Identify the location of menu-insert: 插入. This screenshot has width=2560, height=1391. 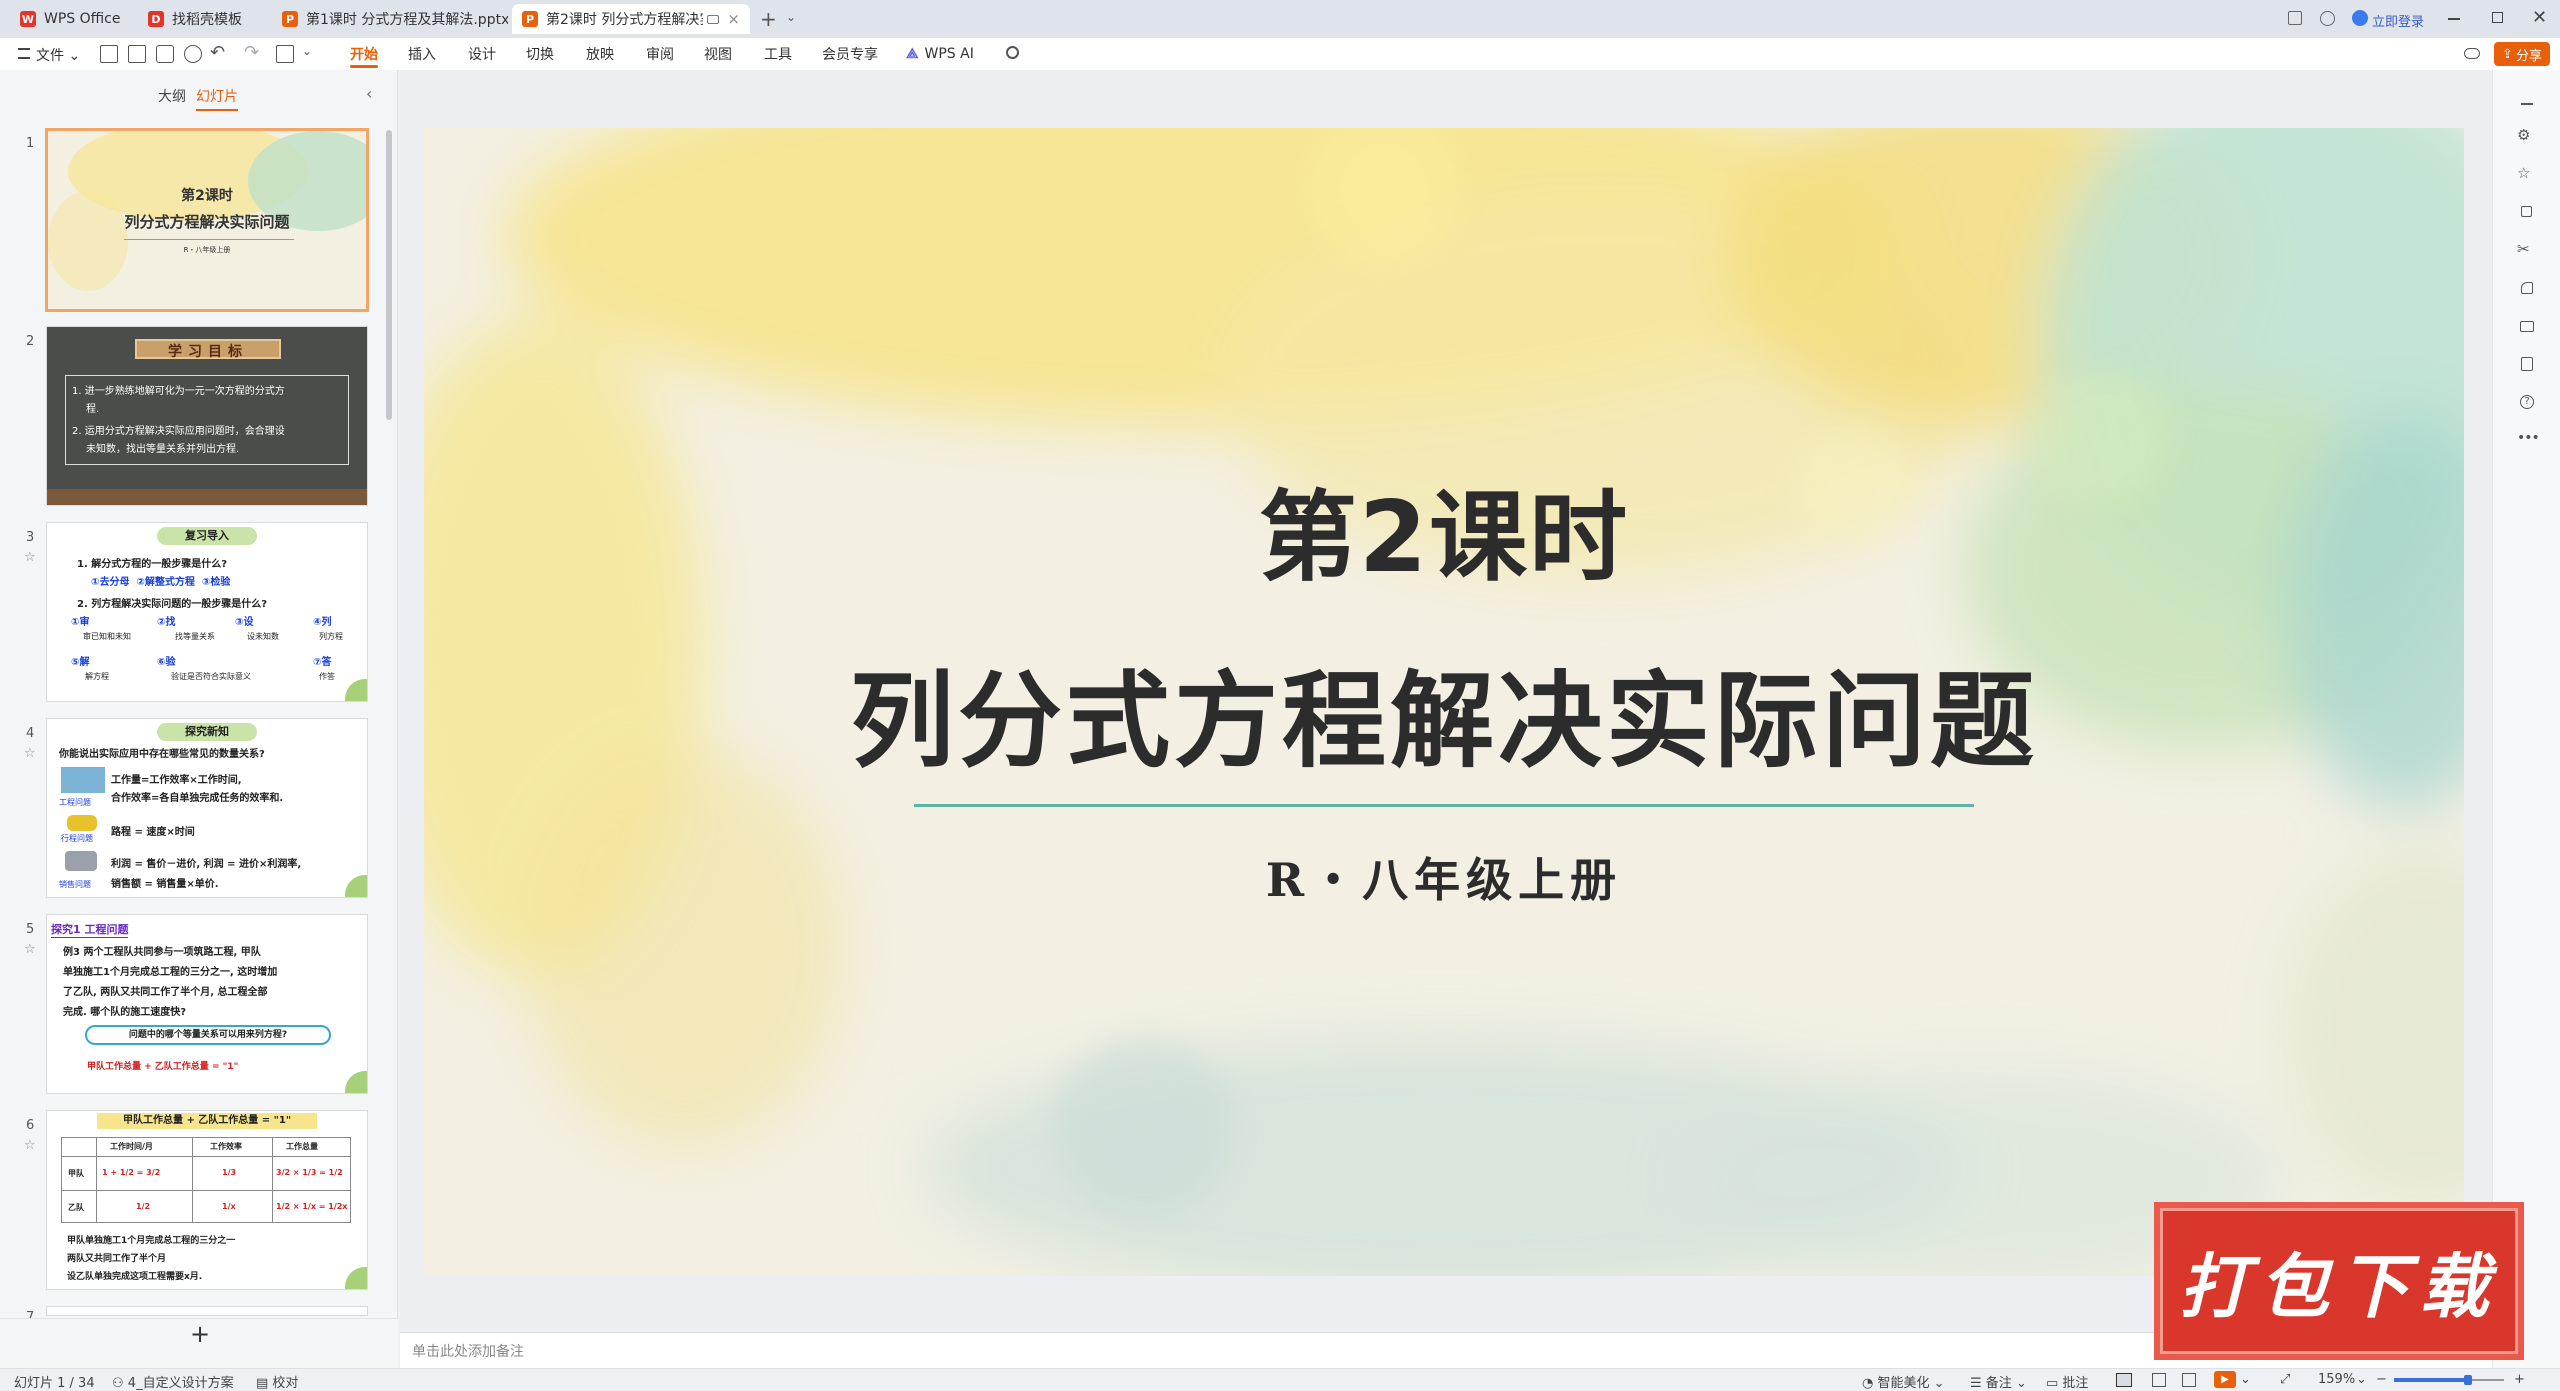
(422, 54).